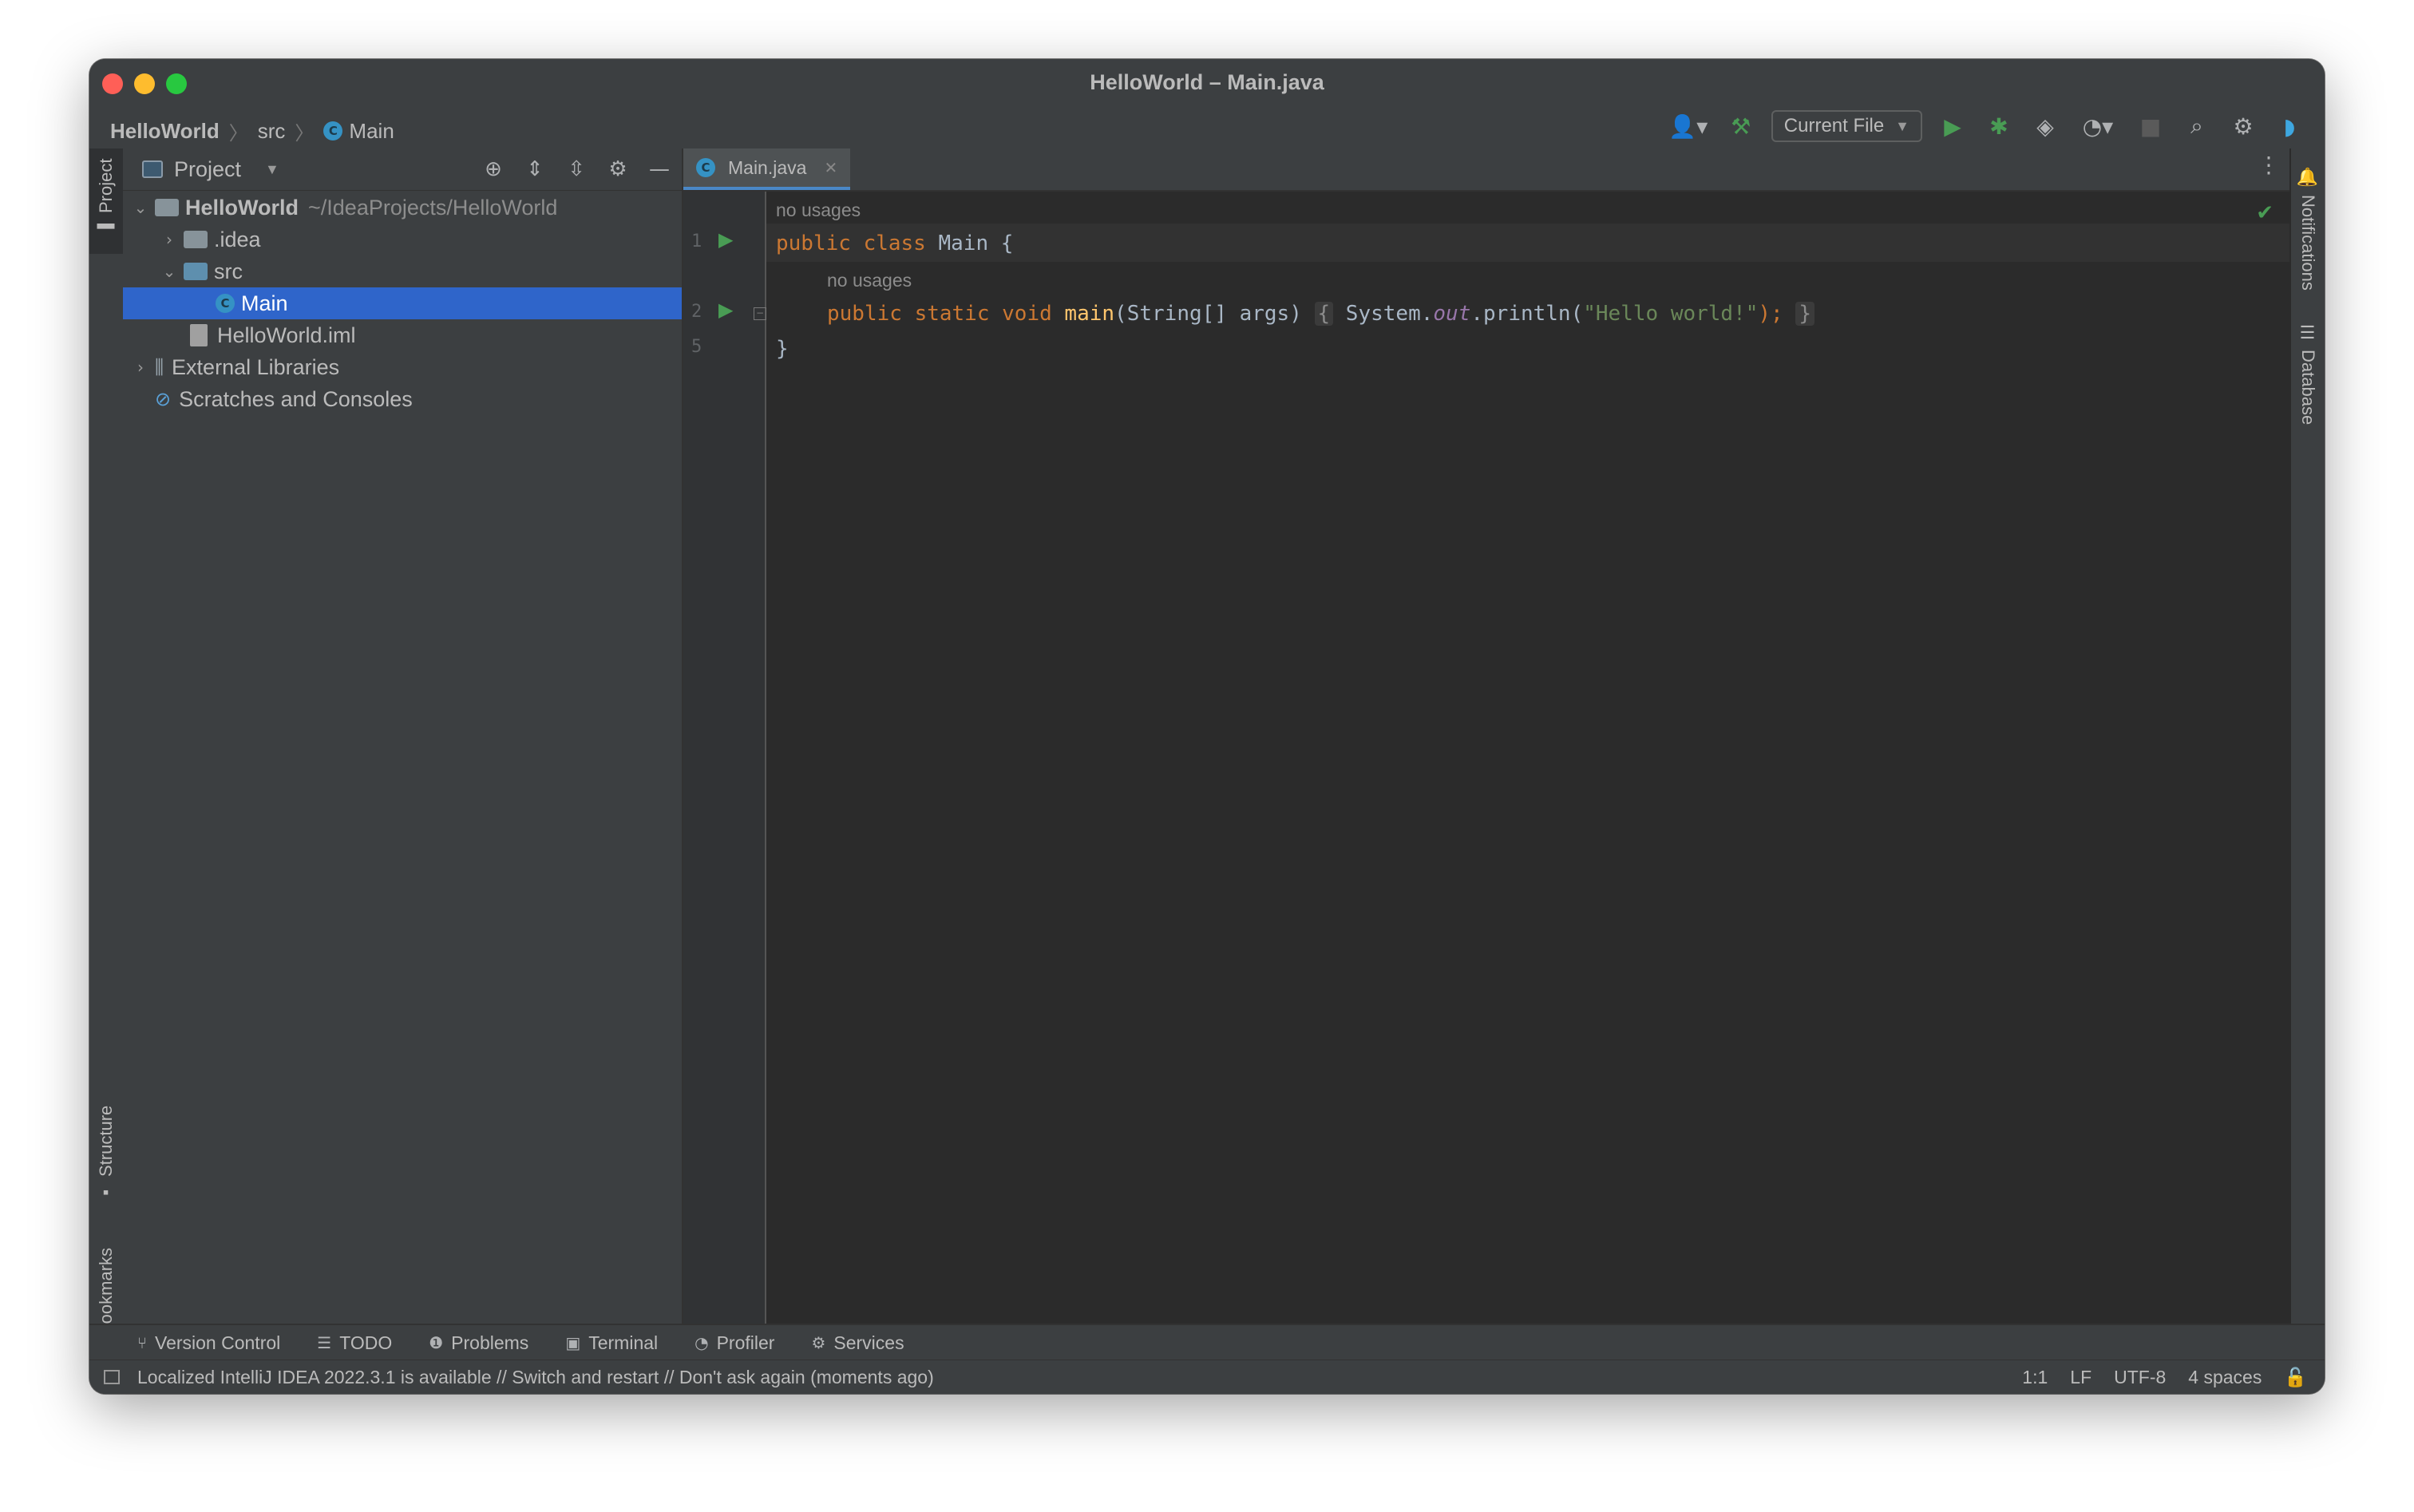 This screenshot has width=2414, height=1512. Describe the element at coordinates (2225, 1377) in the screenshot. I see `indent-setting: 4 spaces` at that location.